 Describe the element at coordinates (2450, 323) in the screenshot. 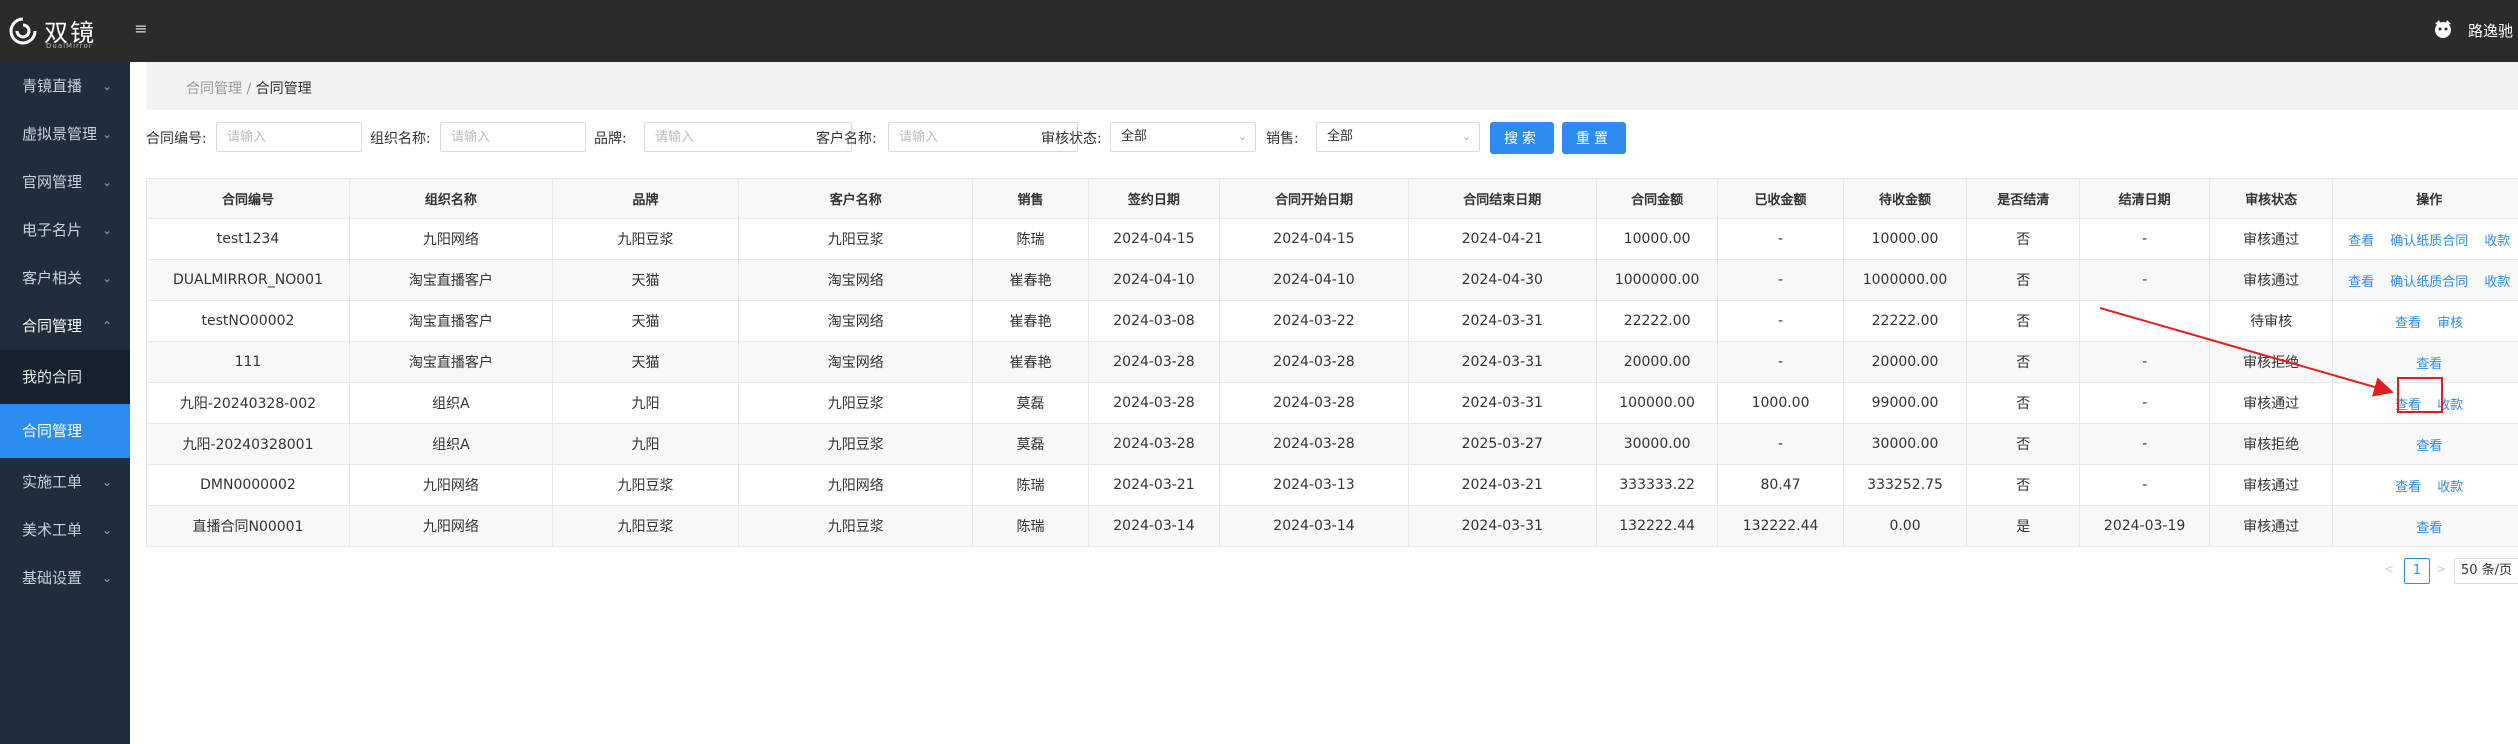

I see `audit-link: 审核` at that location.